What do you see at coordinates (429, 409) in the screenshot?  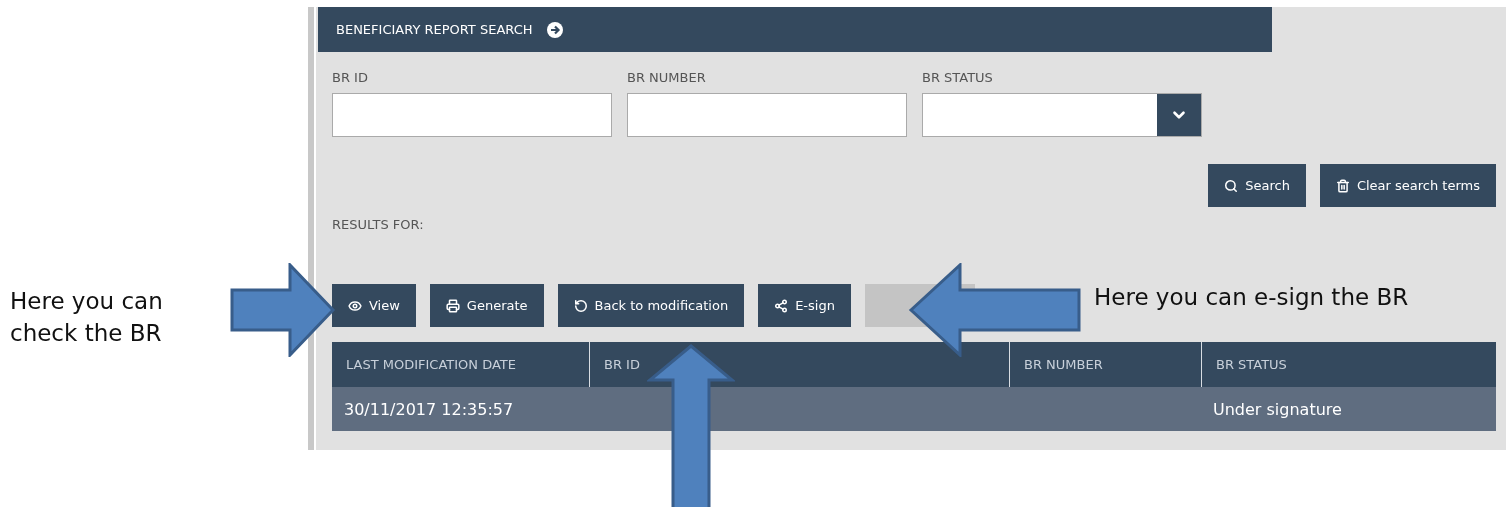 I see `table-cell: 30/11/2017 12:35:57` at bounding box center [429, 409].